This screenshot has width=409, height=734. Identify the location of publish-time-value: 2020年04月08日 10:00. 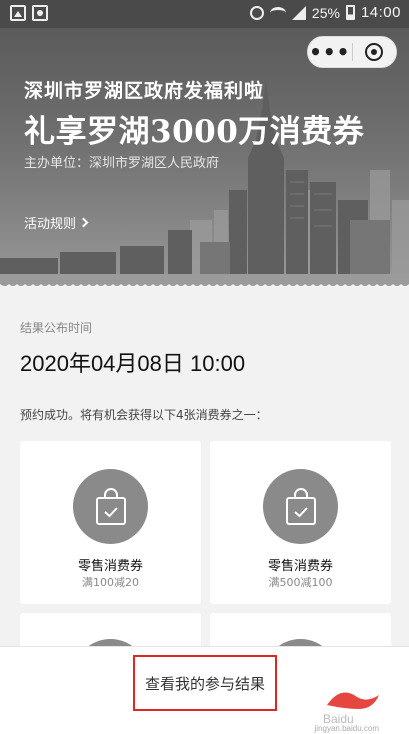
(133, 363).